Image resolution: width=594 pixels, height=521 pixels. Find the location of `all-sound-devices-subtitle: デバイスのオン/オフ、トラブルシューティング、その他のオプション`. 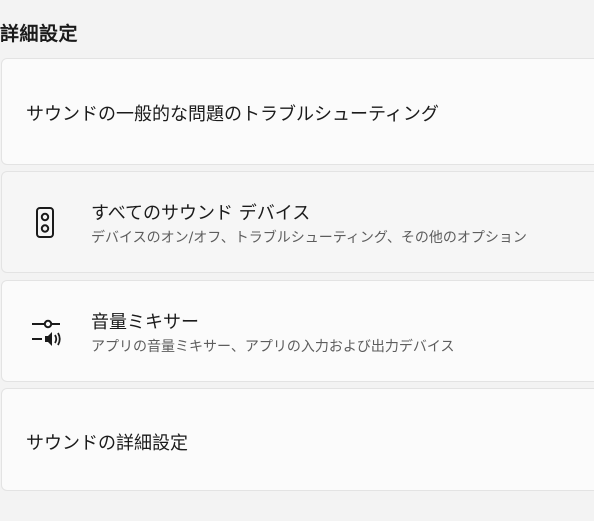

all-sound-devices-subtitle: デバイスのオン/オフ、トラブルシューティング、その他のオプション is located at coordinates (309, 238).